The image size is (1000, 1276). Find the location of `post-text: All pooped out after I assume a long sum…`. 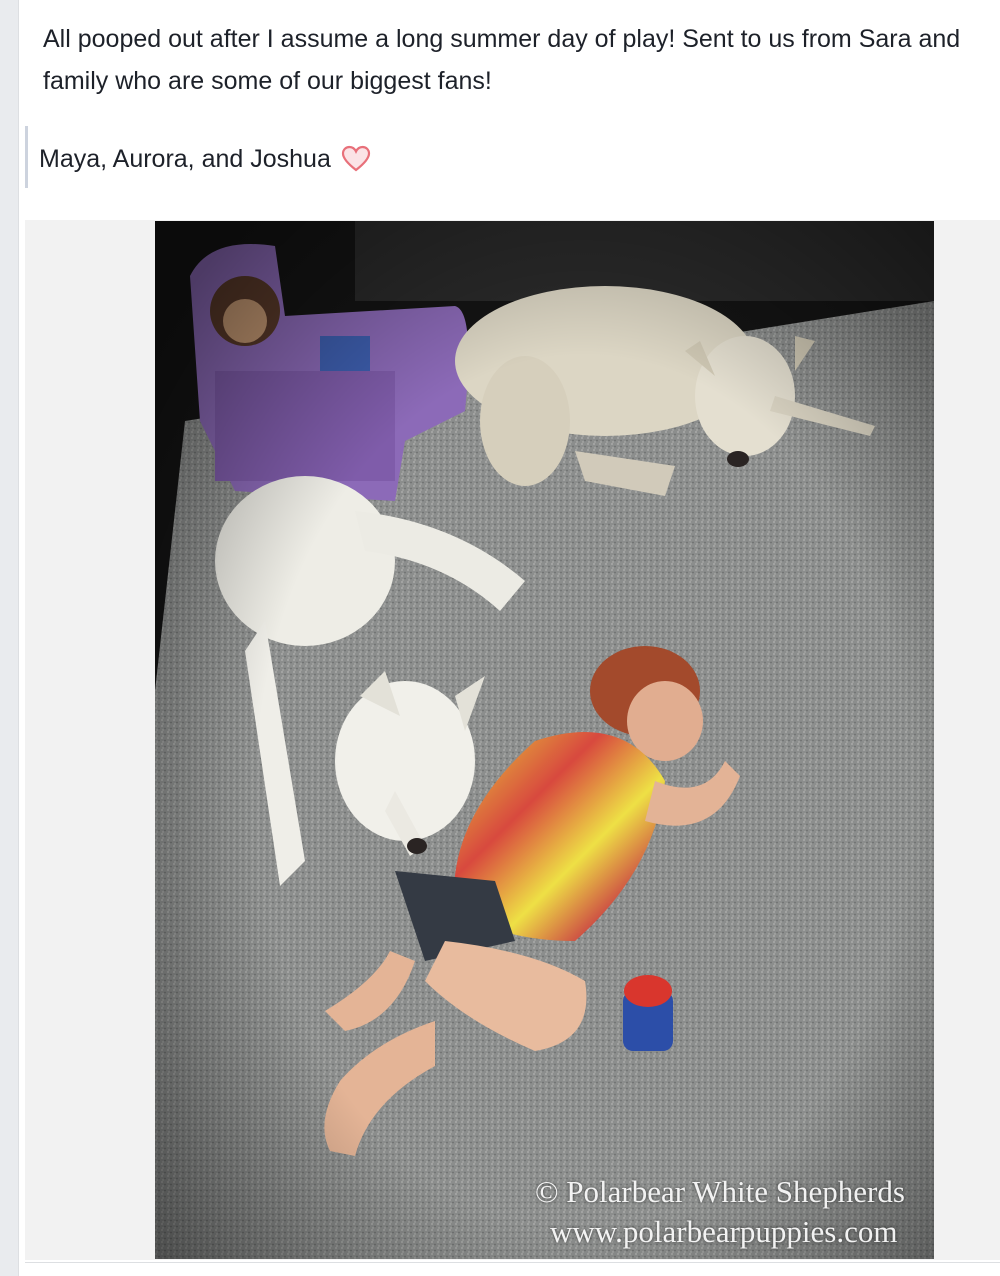

post-text: All pooped out after I assume a long sum… is located at coordinates (502, 60).